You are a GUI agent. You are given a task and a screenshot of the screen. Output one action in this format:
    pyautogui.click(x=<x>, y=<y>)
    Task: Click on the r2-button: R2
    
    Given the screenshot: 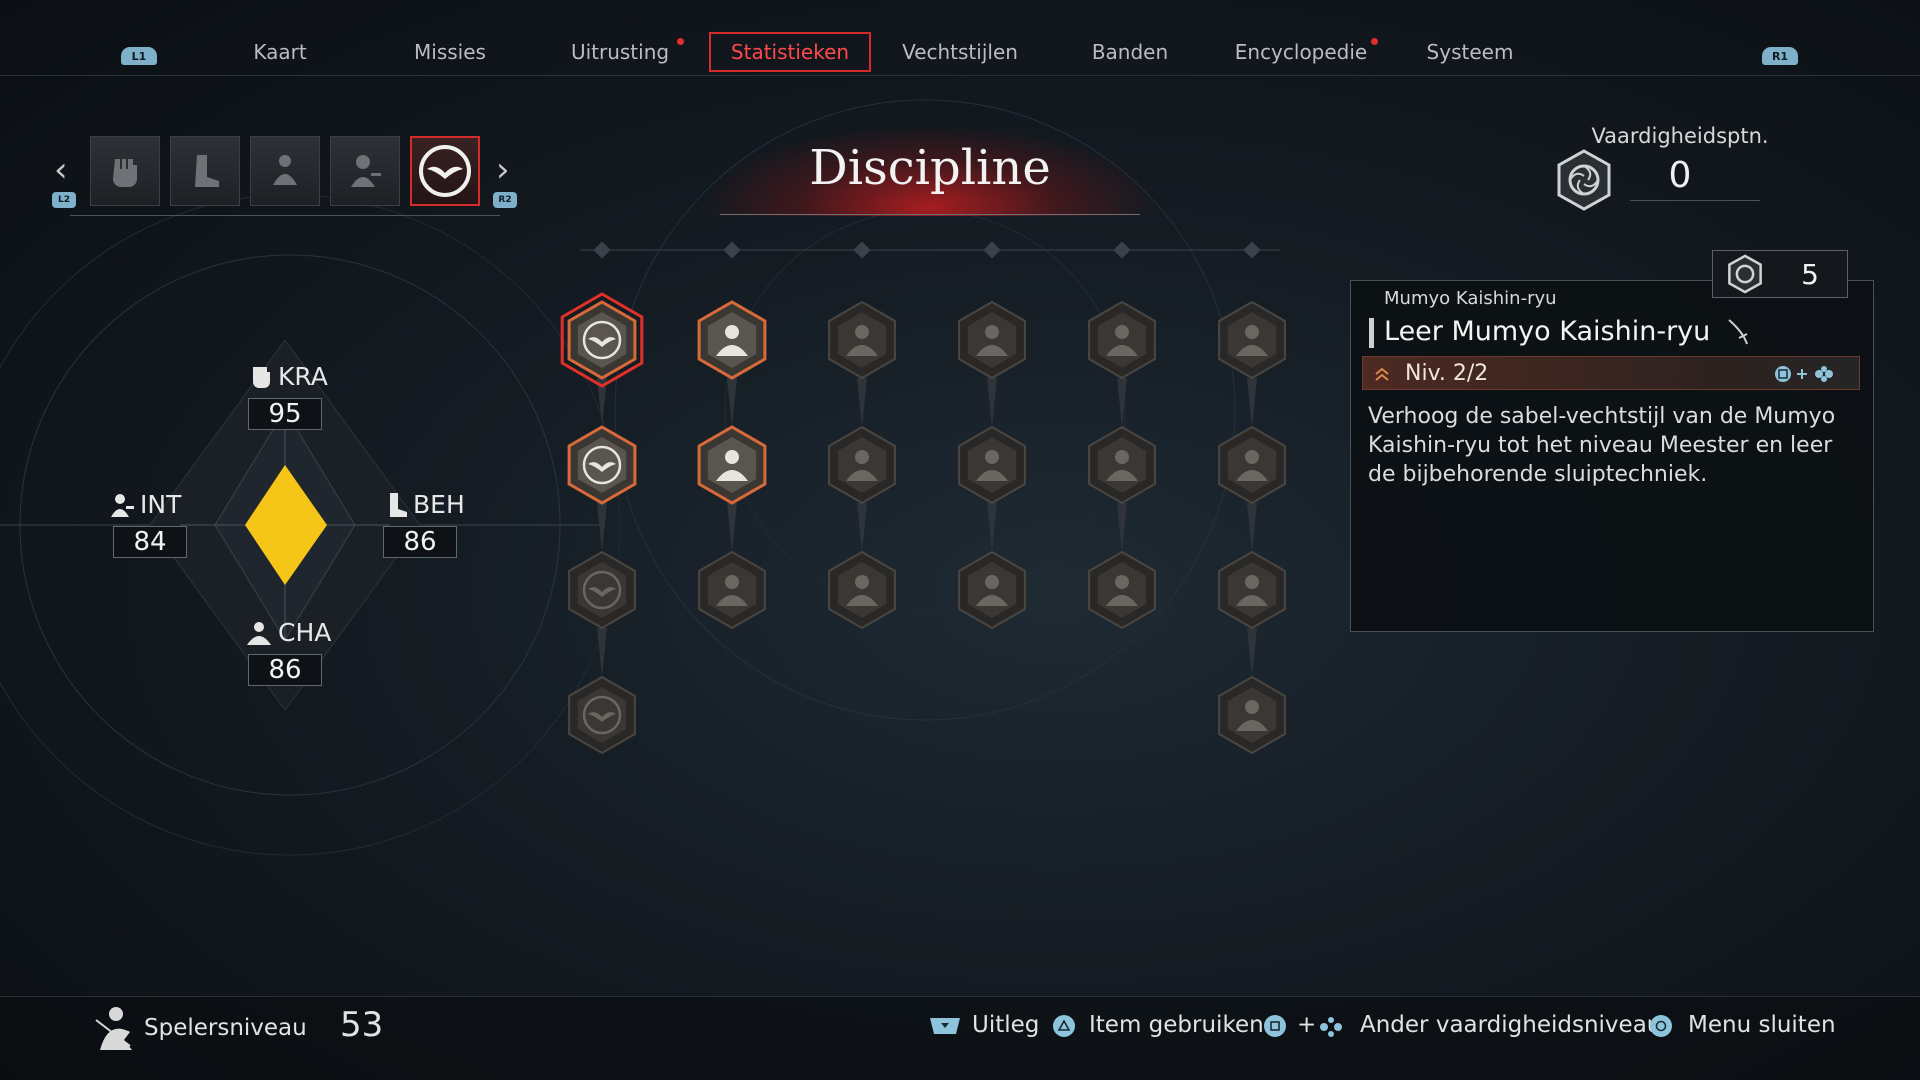 What is the action you would take?
    pyautogui.click(x=505, y=200)
    